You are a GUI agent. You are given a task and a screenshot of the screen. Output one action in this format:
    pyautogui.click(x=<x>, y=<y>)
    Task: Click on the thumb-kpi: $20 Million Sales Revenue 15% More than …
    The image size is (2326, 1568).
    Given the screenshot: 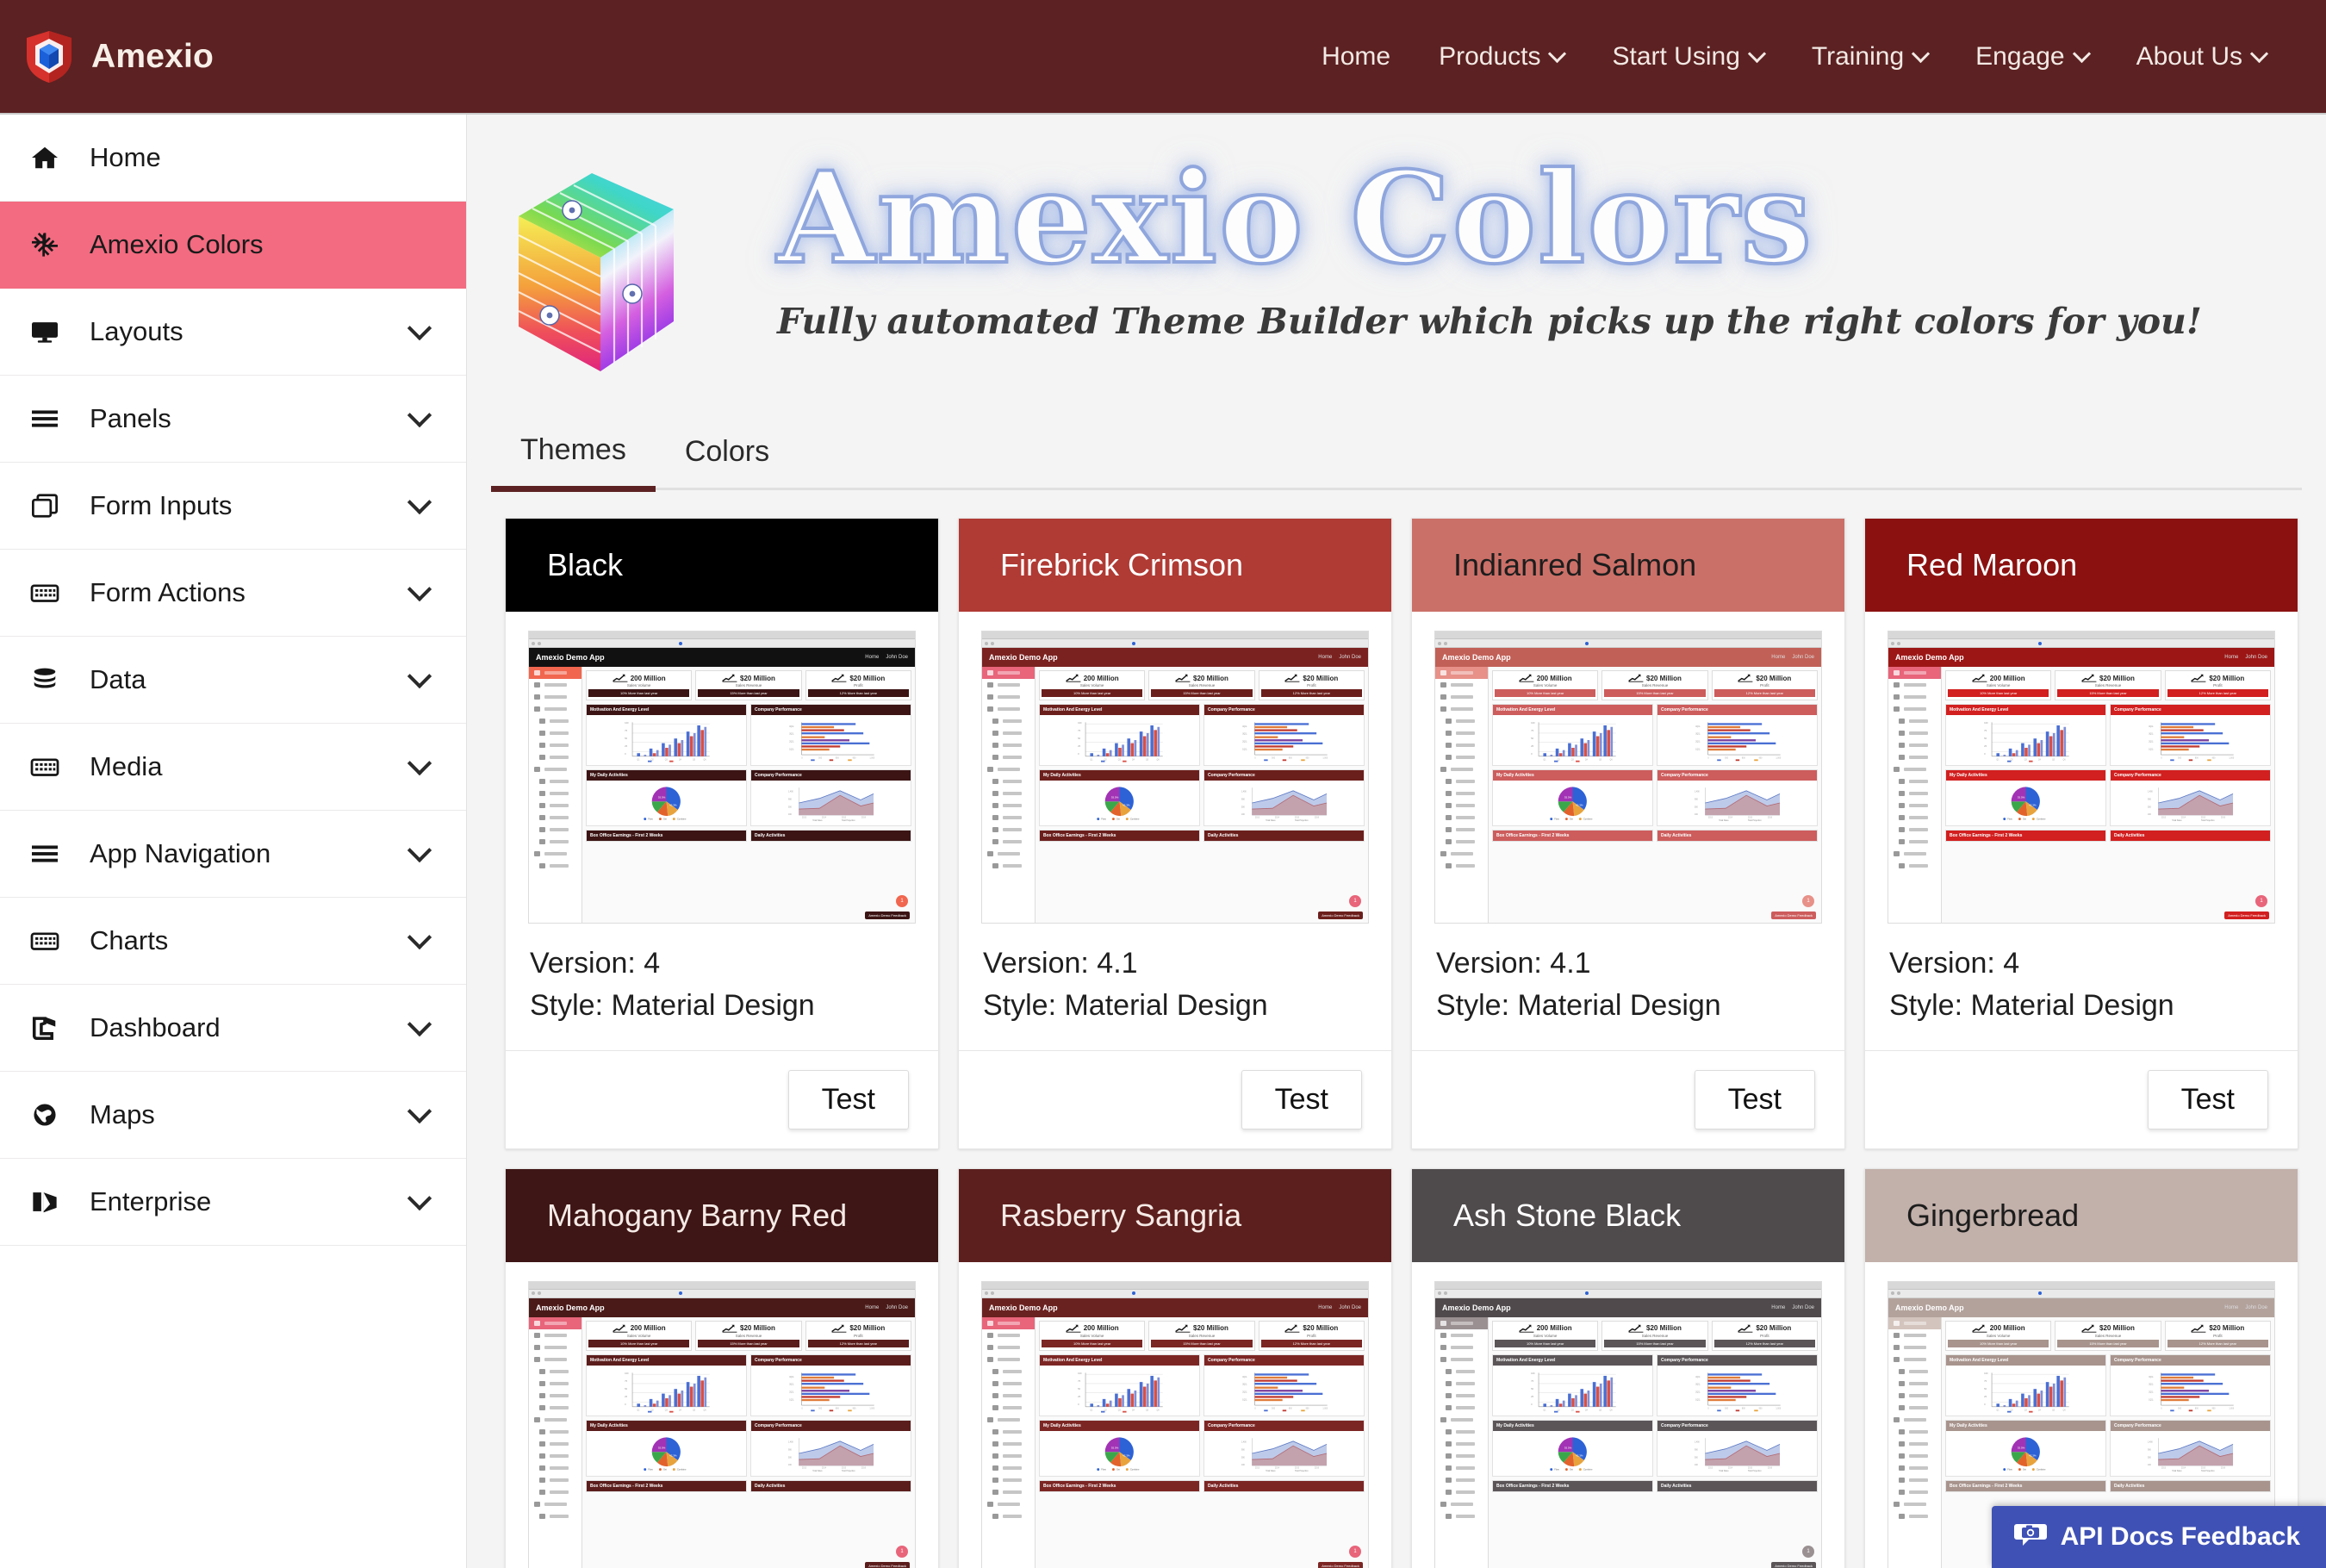 What is the action you would take?
    pyautogui.click(x=2108, y=1336)
    